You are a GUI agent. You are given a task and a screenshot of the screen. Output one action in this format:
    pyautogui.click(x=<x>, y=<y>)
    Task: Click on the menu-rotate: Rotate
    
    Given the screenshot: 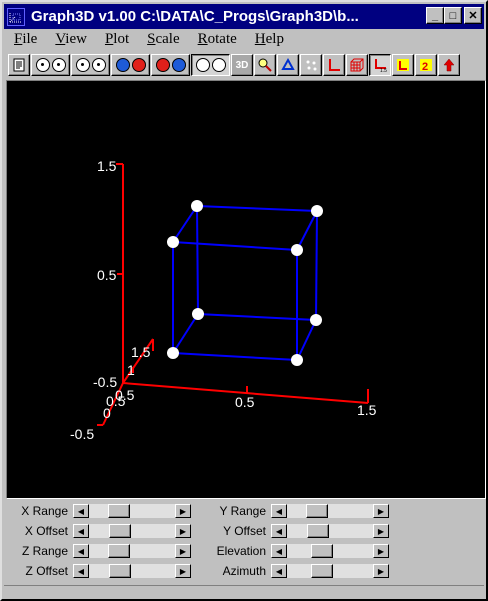 What is the action you would take?
    pyautogui.click(x=216, y=39)
    